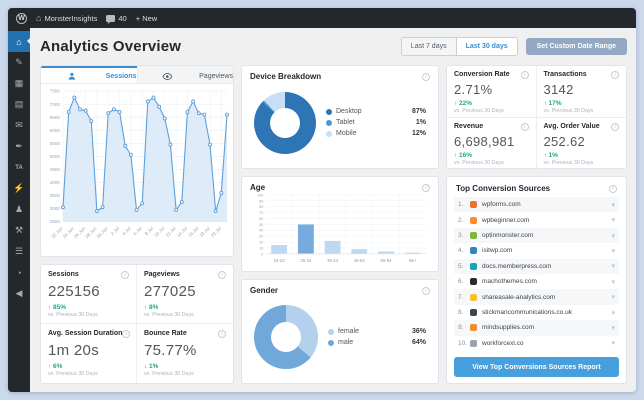  What do you see at coordinates (184, 74) in the screenshot?
I see `tab-pageviews: Pageviews` at bounding box center [184, 74].